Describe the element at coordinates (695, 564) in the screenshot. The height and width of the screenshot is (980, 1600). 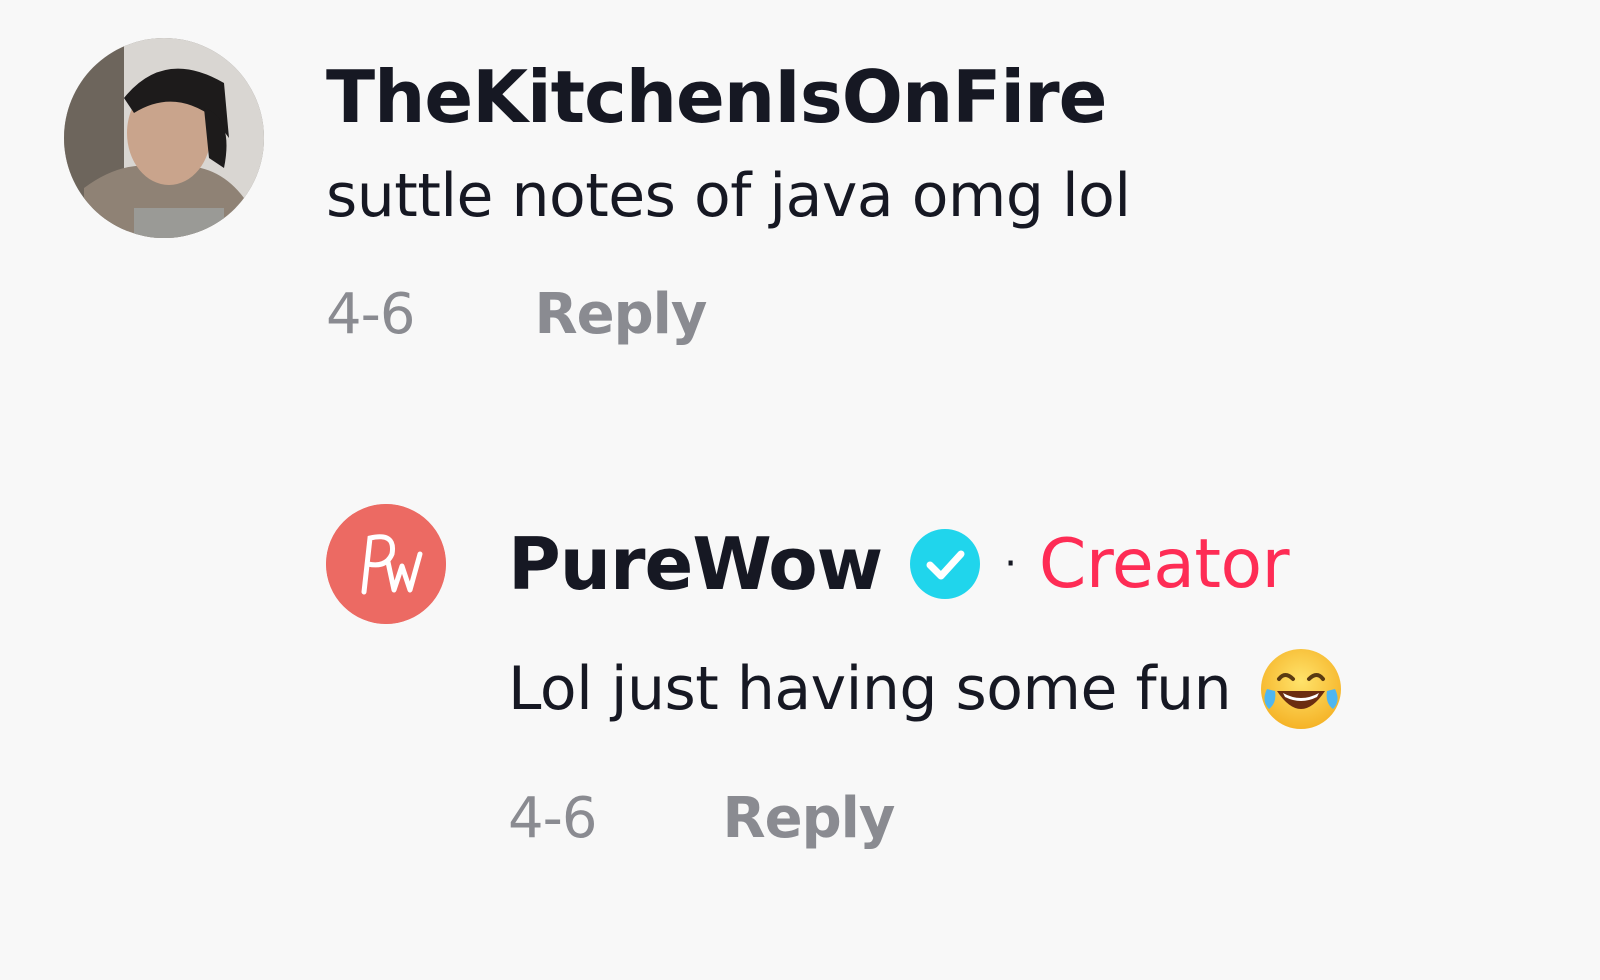
I see `comment-username: PureWow` at that location.